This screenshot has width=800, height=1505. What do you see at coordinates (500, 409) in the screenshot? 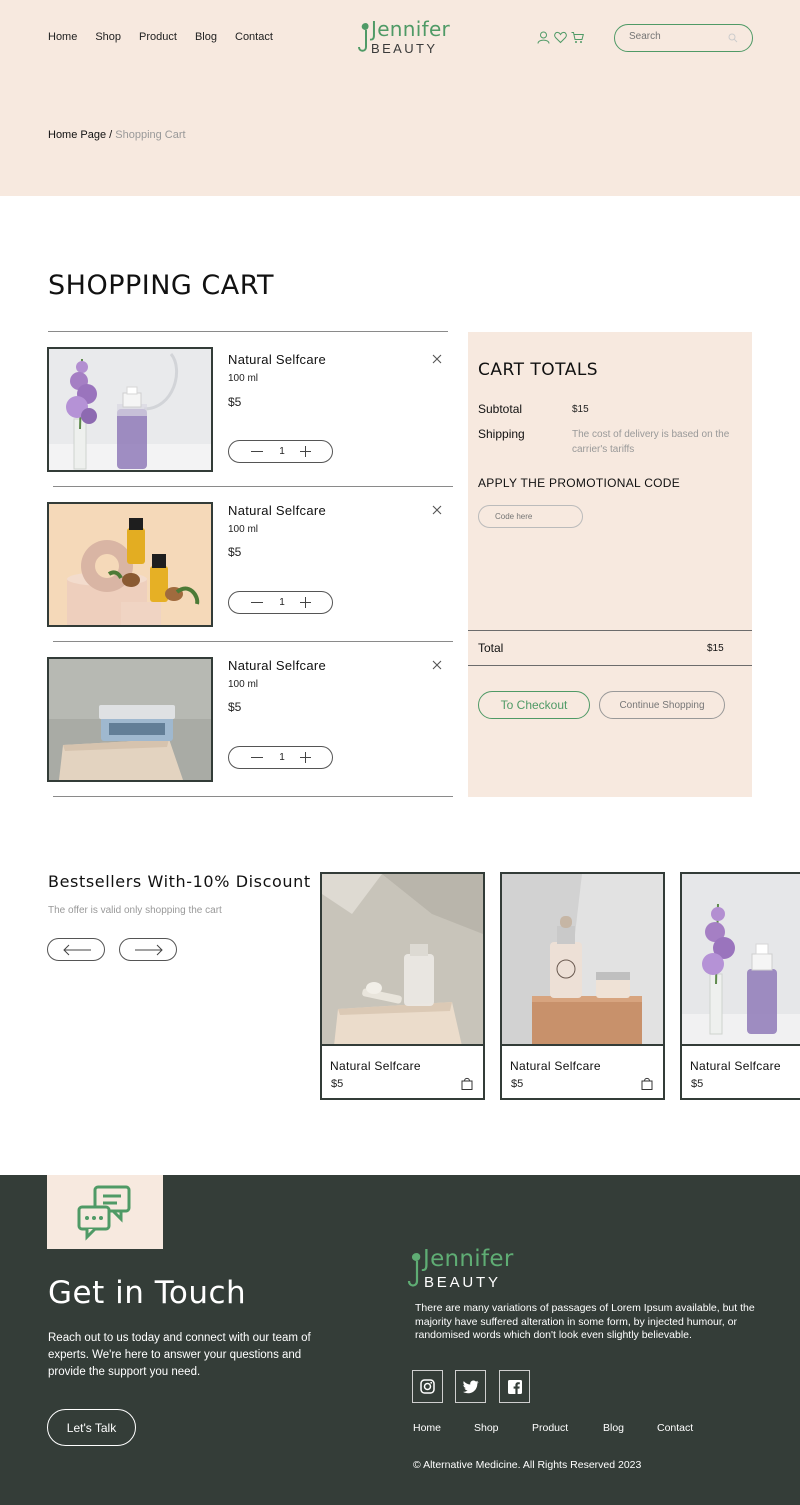
I see `subtotal-label: Subtotal` at bounding box center [500, 409].